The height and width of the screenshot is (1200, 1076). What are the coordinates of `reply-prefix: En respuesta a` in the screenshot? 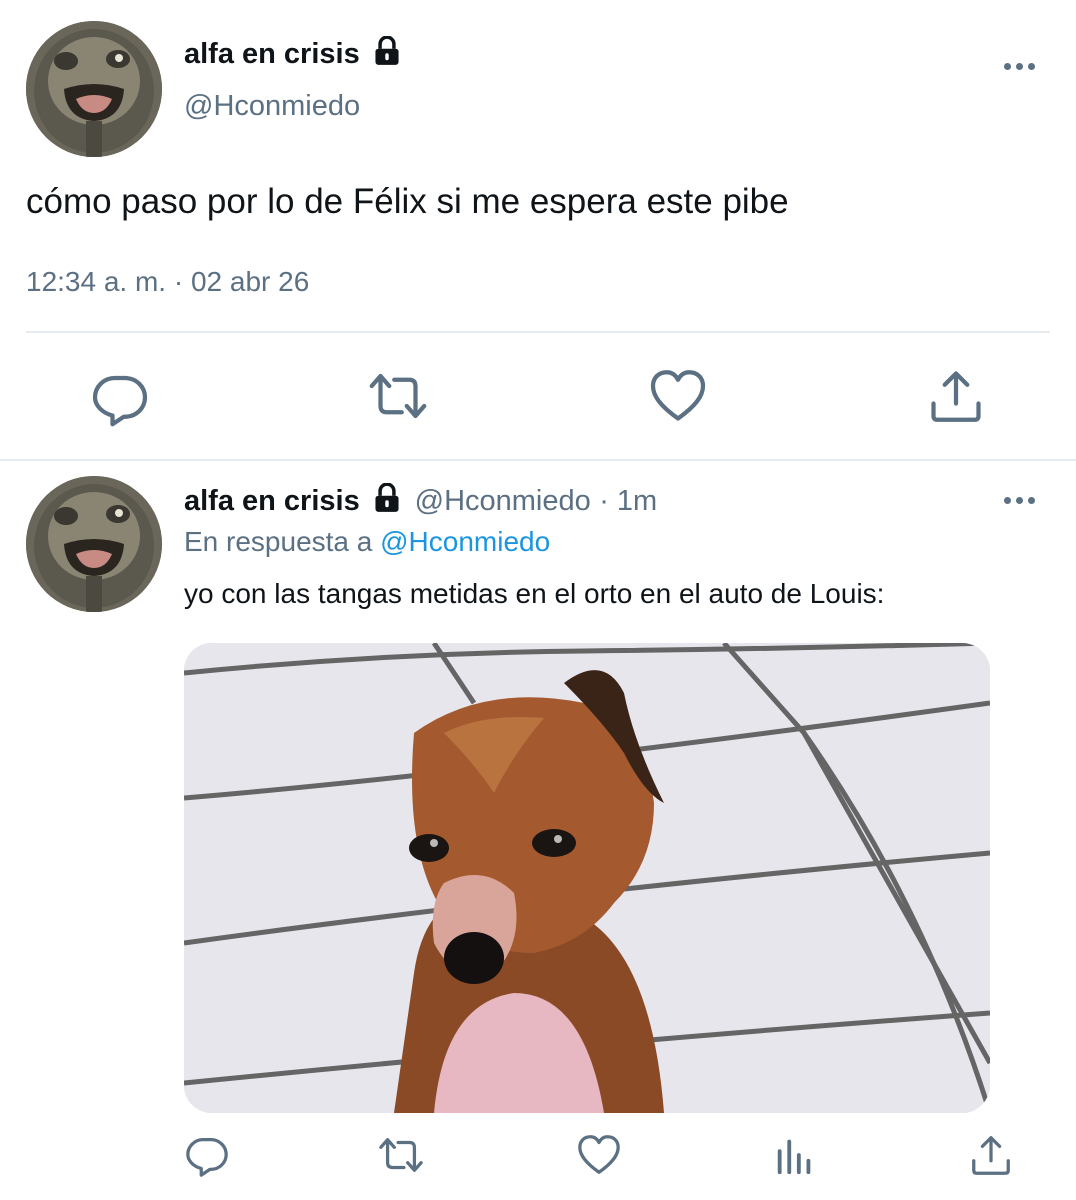 It's located at (278, 541).